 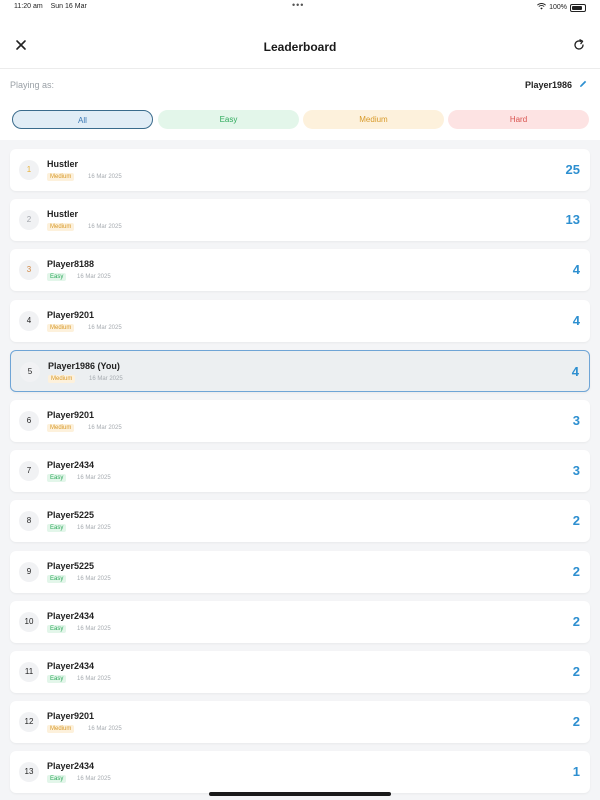 What do you see at coordinates (228, 119) in the screenshot?
I see `filter-easy: Easy` at bounding box center [228, 119].